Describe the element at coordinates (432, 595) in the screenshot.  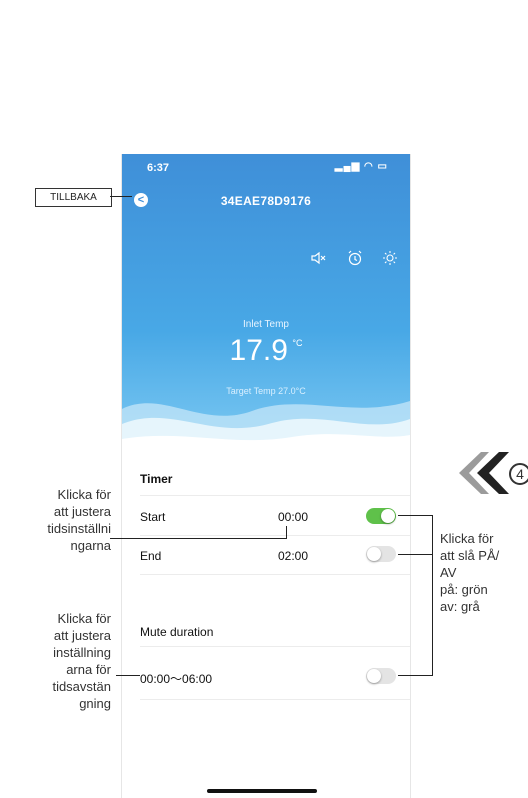
I see `toggle-leader-vertical` at that location.